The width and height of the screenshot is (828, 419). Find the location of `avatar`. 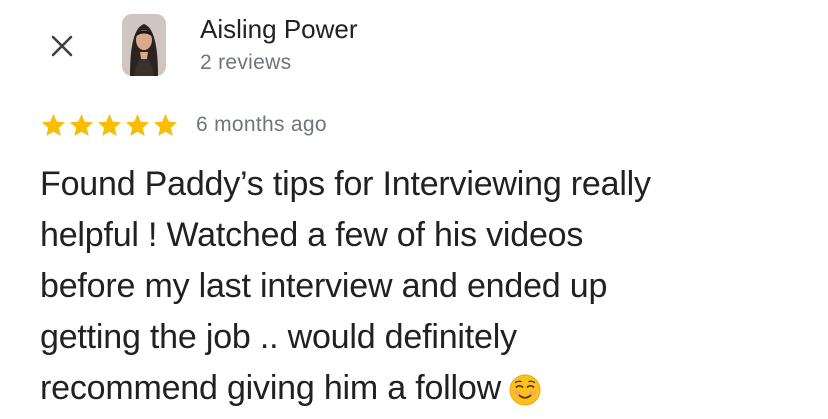

avatar is located at coordinates (144, 45).